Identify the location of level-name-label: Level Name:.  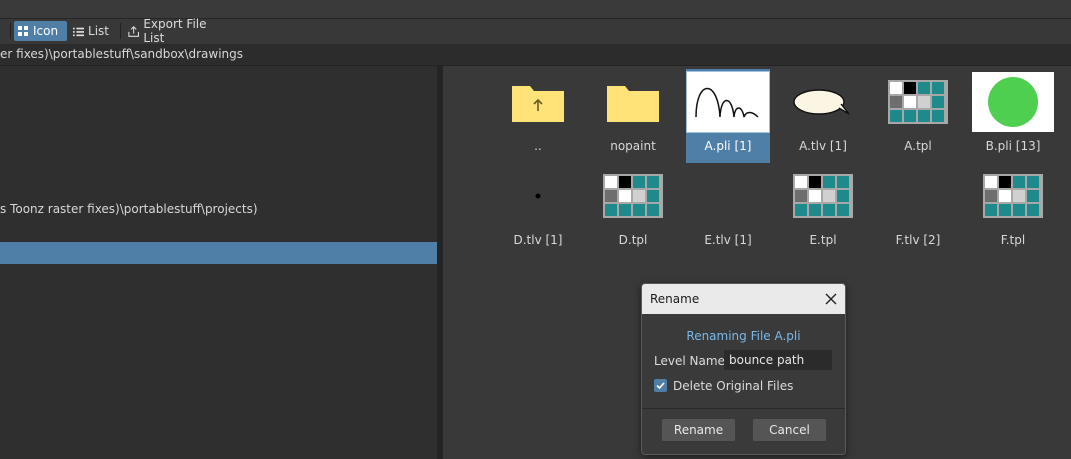
(691, 361).